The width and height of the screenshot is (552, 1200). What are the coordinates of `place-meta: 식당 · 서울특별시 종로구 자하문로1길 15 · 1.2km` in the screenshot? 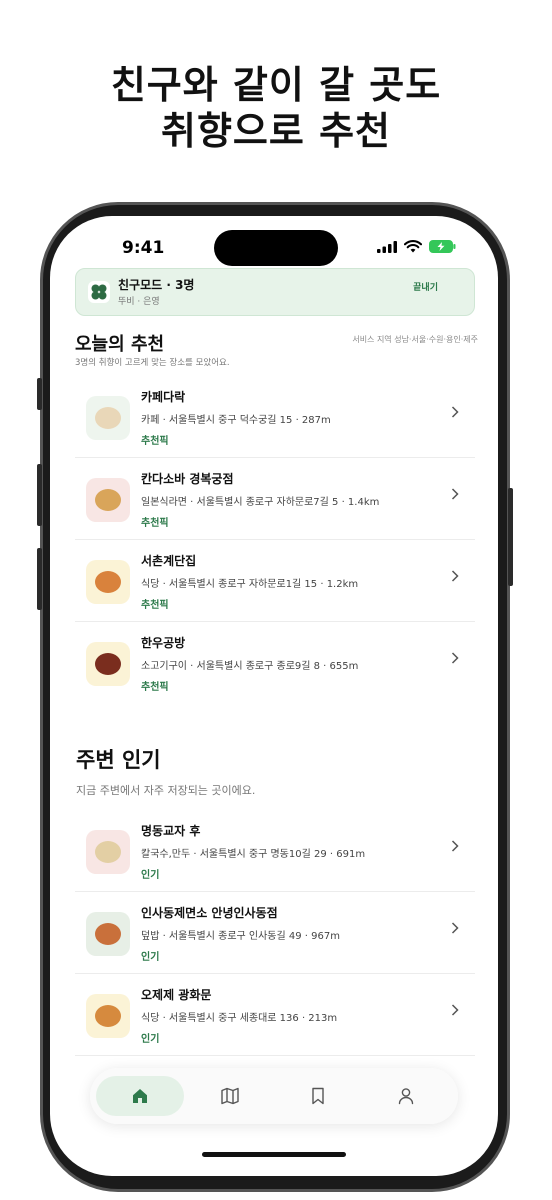 It's located at (250, 584).